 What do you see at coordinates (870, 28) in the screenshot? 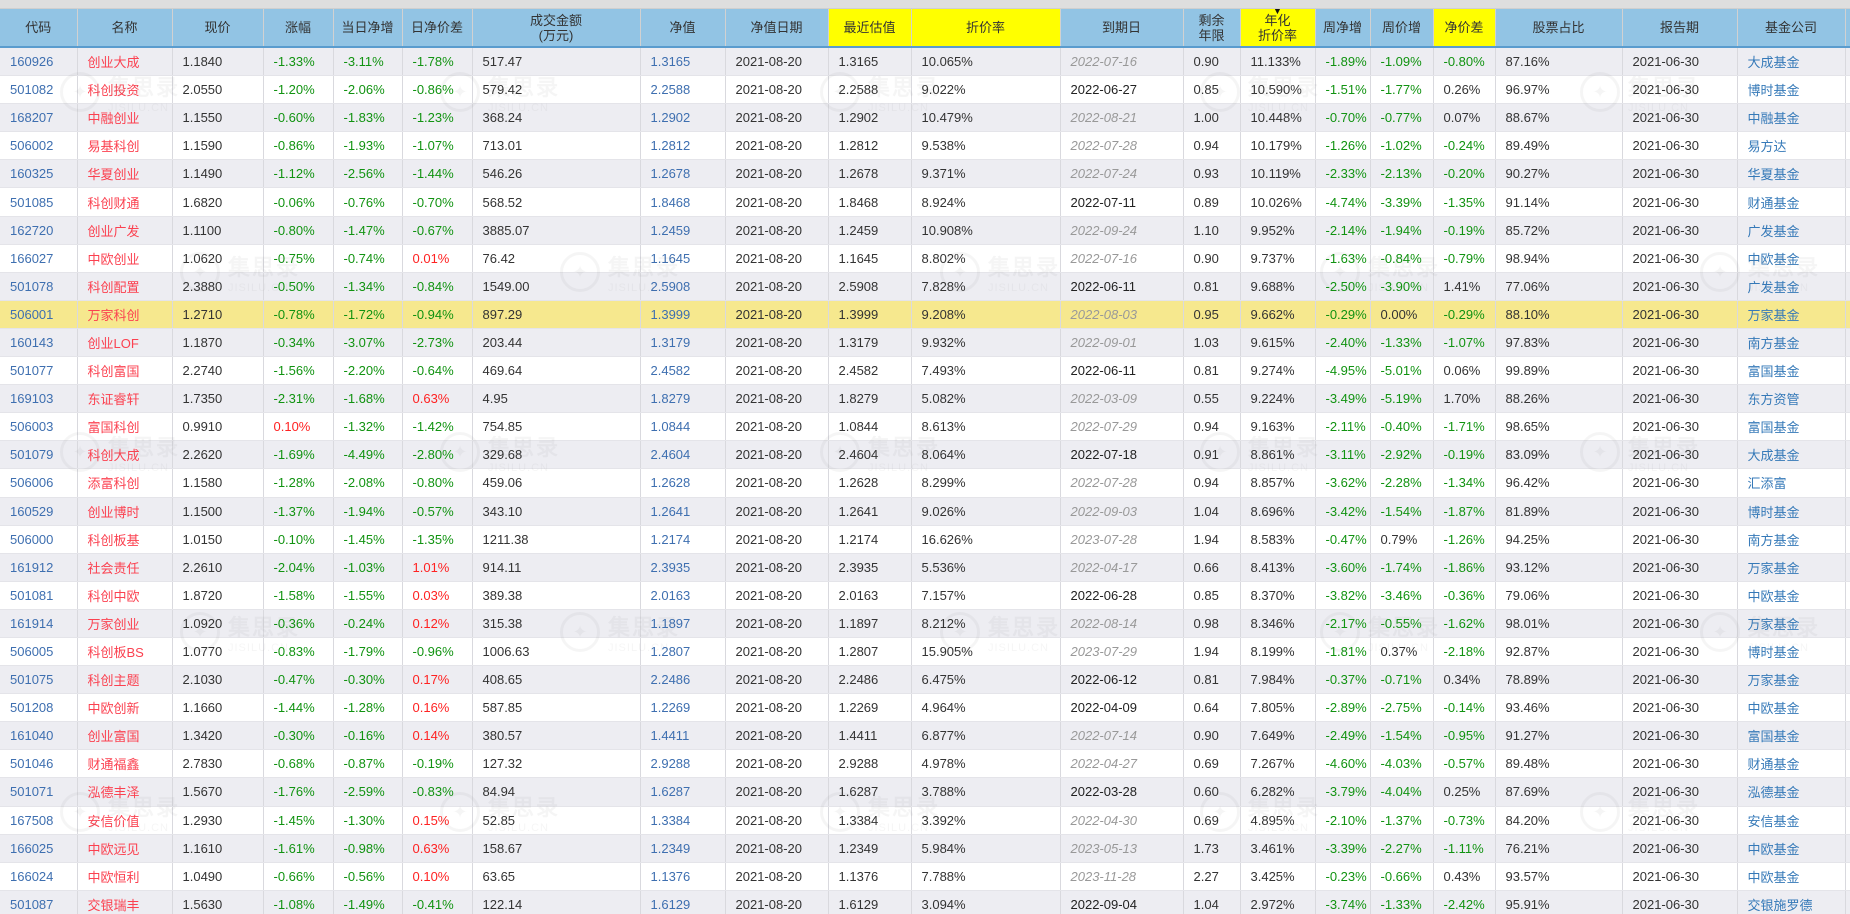
I see `column-header-est: 最近估值` at bounding box center [870, 28].